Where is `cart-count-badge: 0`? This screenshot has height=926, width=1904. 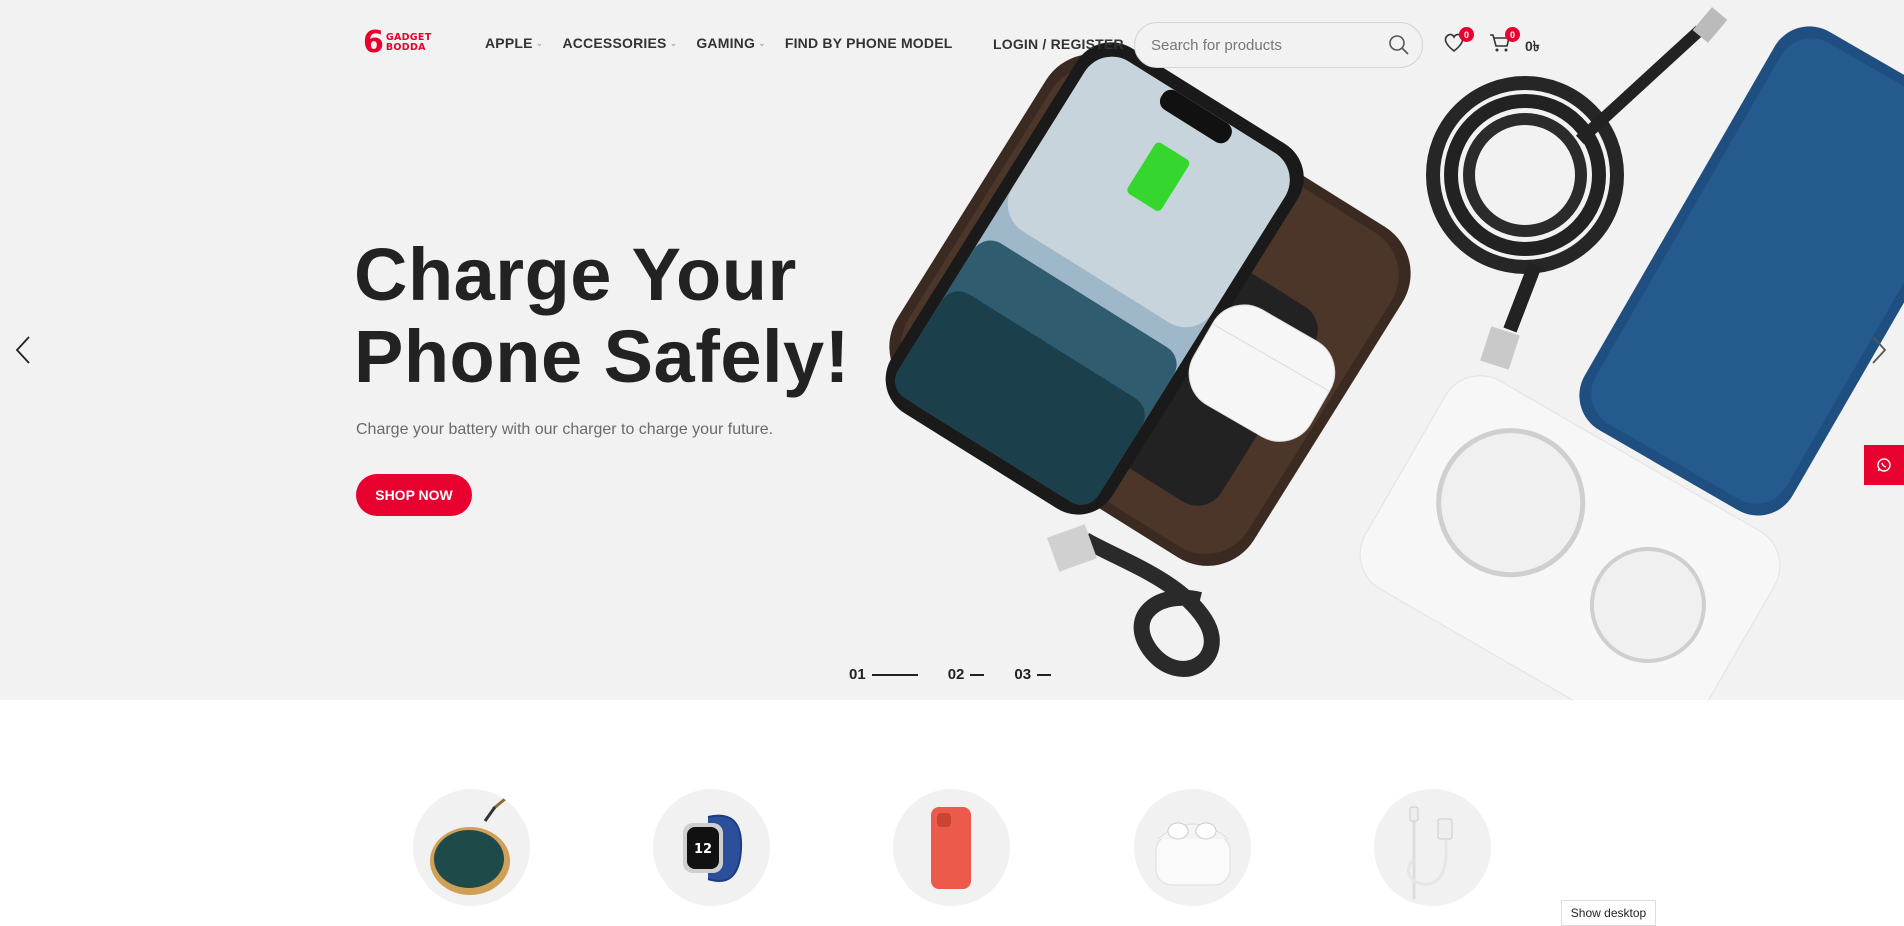
cart-count-badge: 0 is located at coordinates (1512, 34).